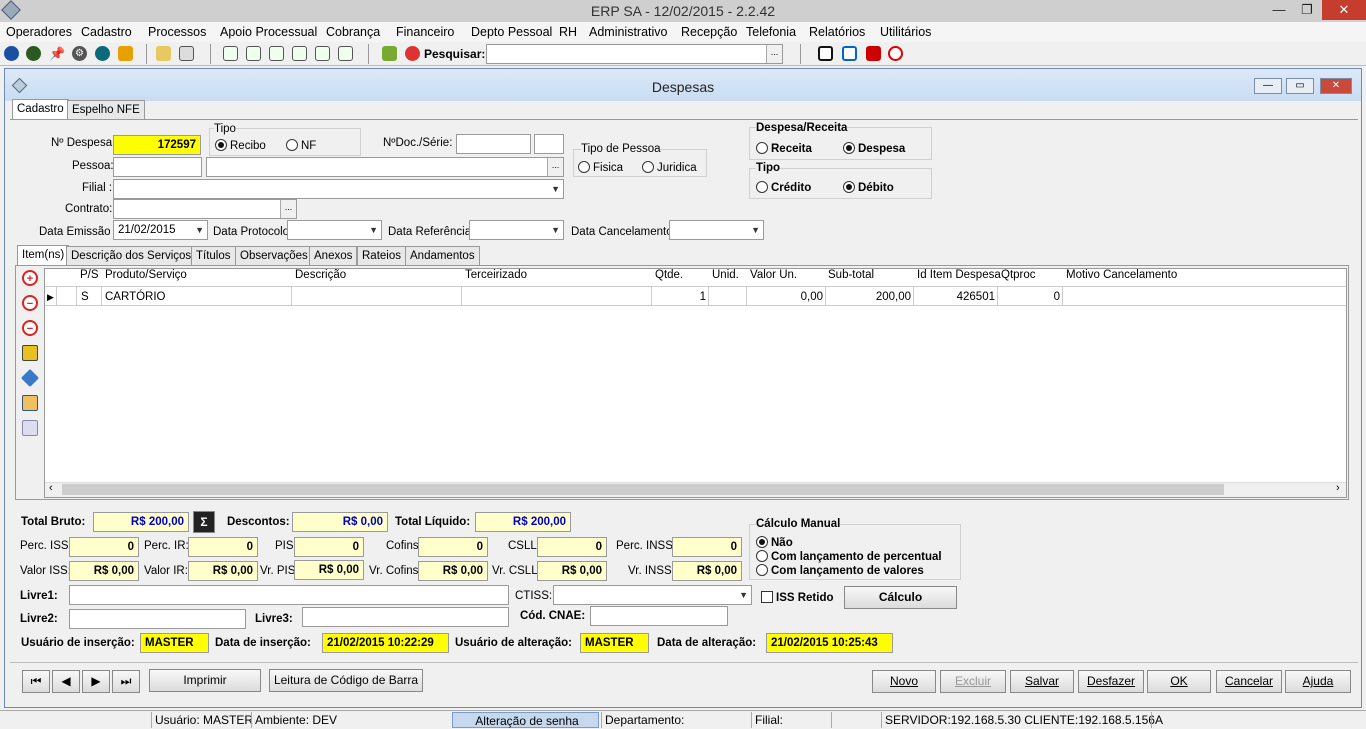 This screenshot has height=729, width=1366. I want to click on livre2-field, so click(157, 619).